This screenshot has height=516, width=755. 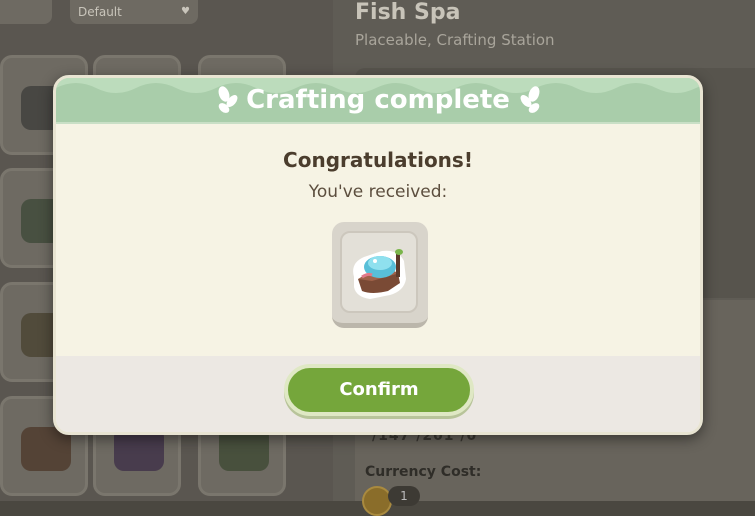 What do you see at coordinates (379, 390) in the screenshot?
I see `confirm-button: Confirm` at bounding box center [379, 390].